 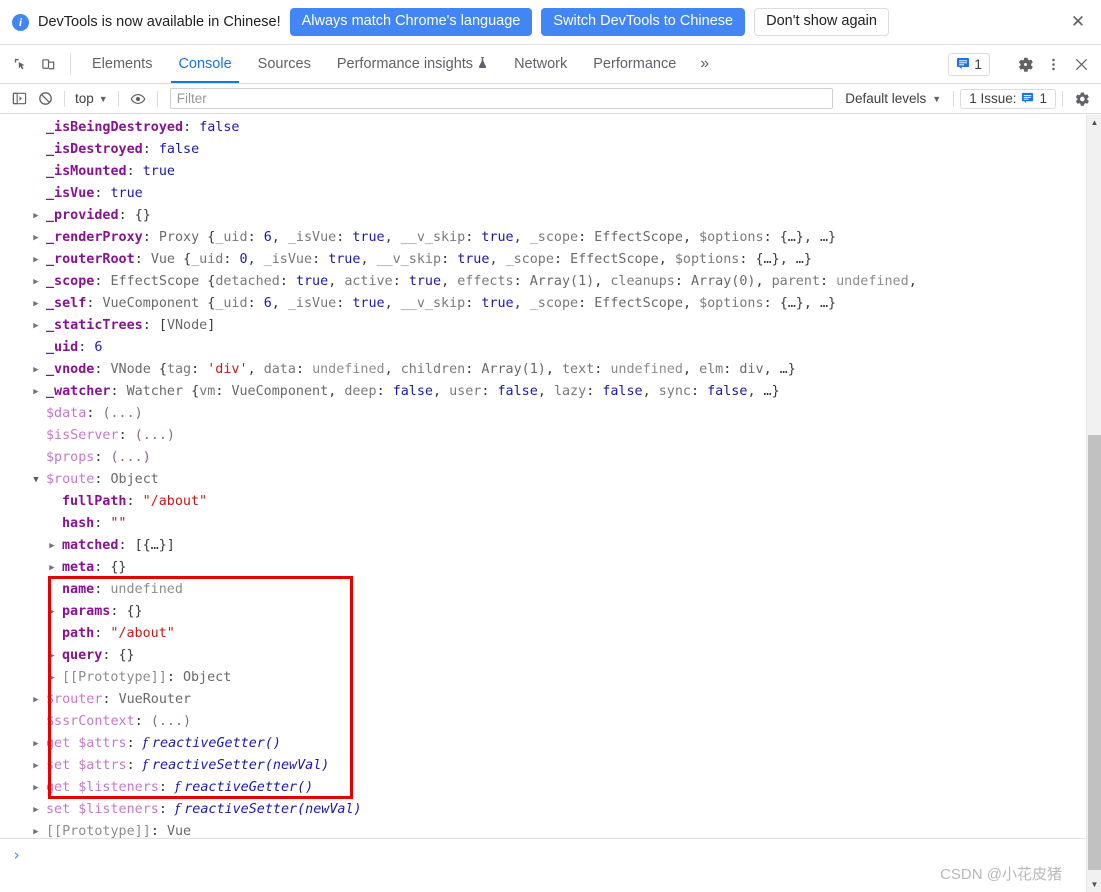 What do you see at coordinates (559, 744) in the screenshot?
I see `console-property-row: ▶ get $attrs: f reactiveGetter()` at bounding box center [559, 744].